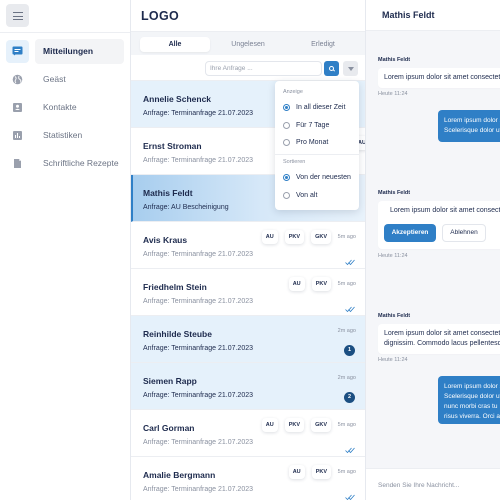 This screenshot has width=500, height=500. I want to click on message-input, so click(437, 485).